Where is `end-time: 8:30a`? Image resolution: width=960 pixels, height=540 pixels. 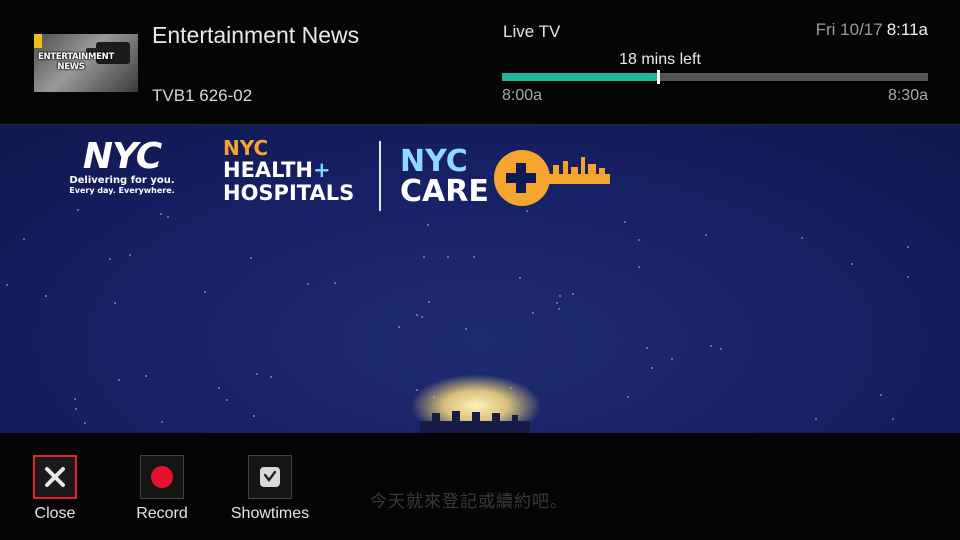 end-time: 8:30a is located at coordinates (907, 95).